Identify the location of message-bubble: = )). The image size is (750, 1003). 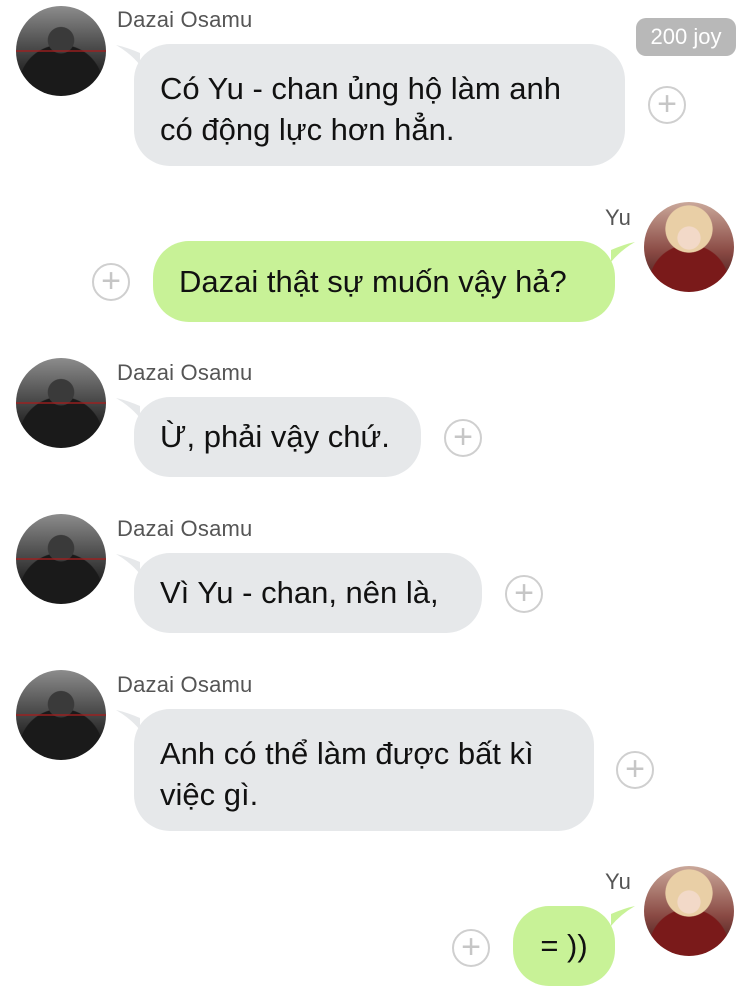
(564, 946).